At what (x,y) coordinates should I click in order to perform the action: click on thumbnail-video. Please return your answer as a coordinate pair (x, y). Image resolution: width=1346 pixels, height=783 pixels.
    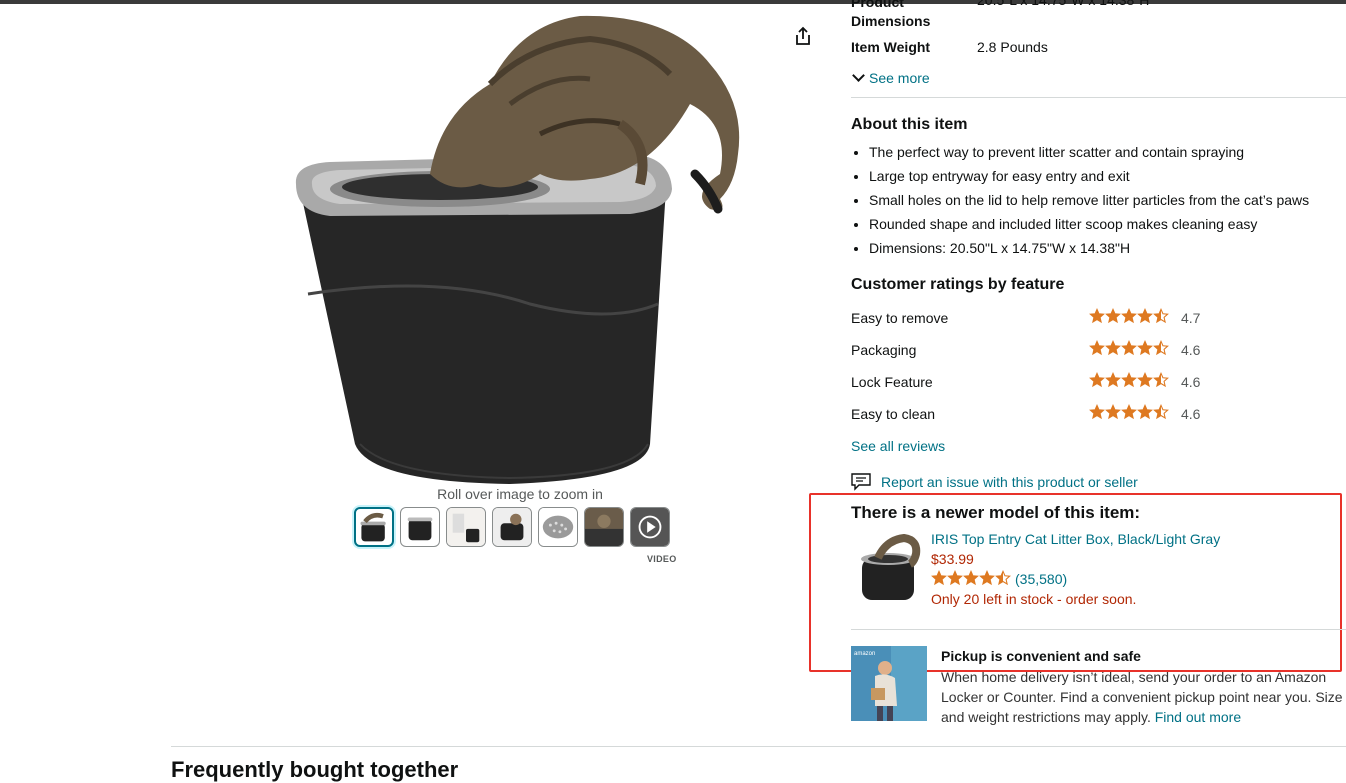
    Looking at the image, I should click on (650, 527).